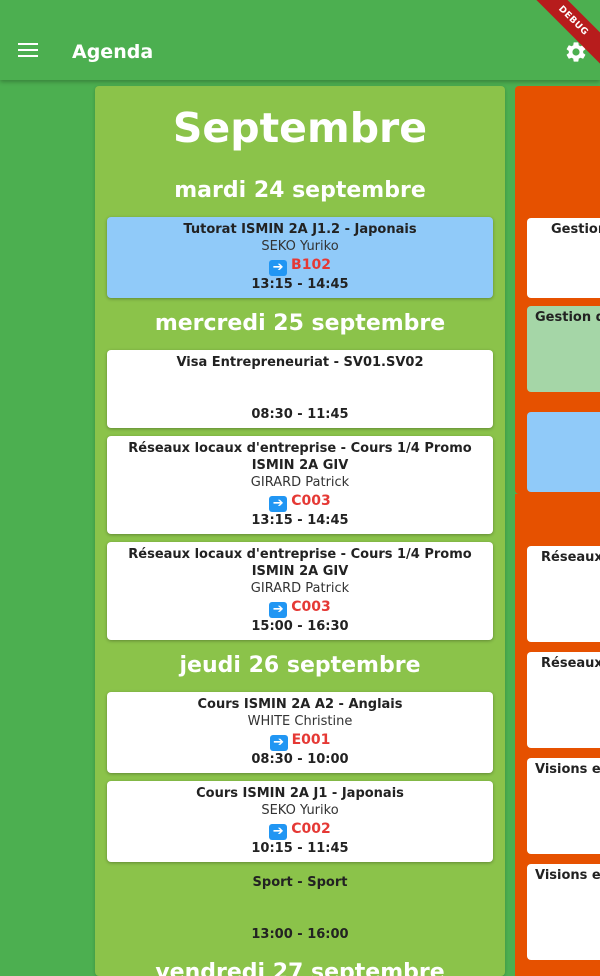 This screenshot has height=976, width=600. I want to click on day-title: jeudi 26 septembre, so click(300, 665).